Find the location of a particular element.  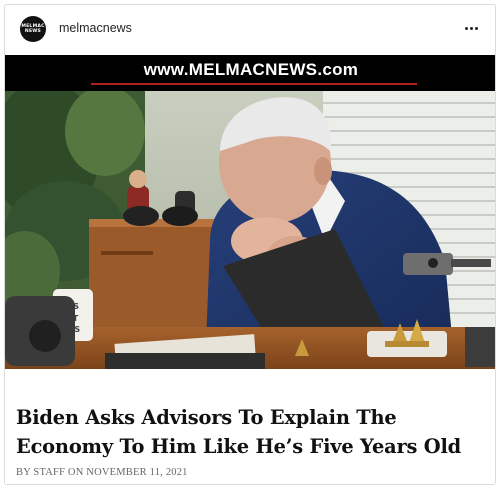

article-byline: BY STAFF ON NOVEMBER 11, 2021 is located at coordinates (102, 472).